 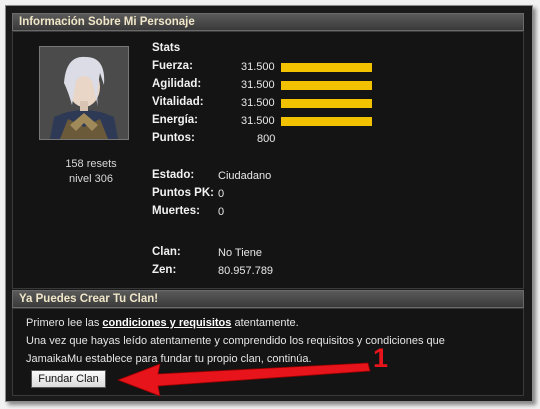 What do you see at coordinates (381, 358) in the screenshot?
I see `annotation-number: 1` at bounding box center [381, 358].